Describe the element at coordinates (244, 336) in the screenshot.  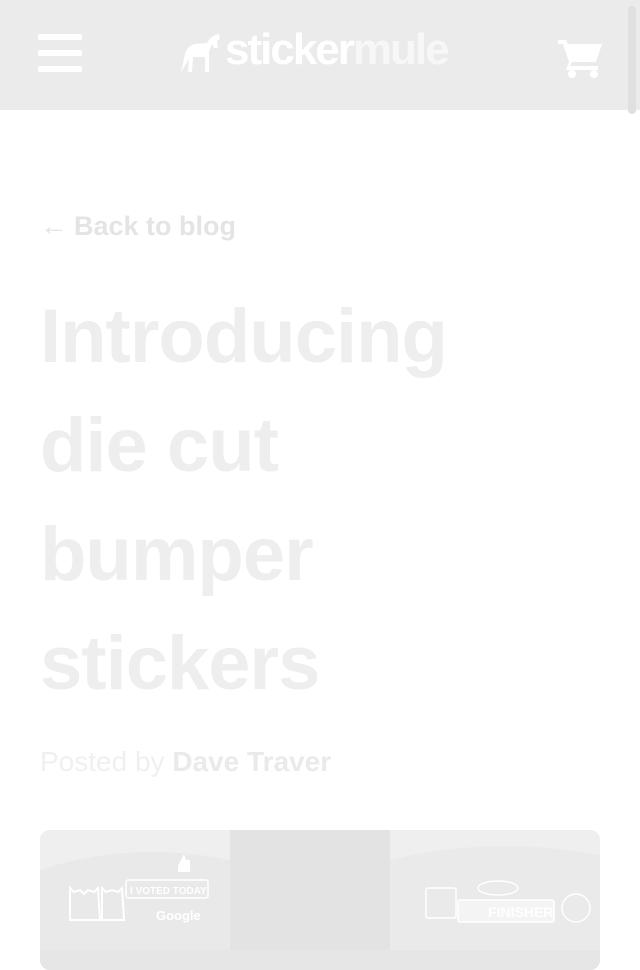
I see `article-title-line: Introducing` at that location.